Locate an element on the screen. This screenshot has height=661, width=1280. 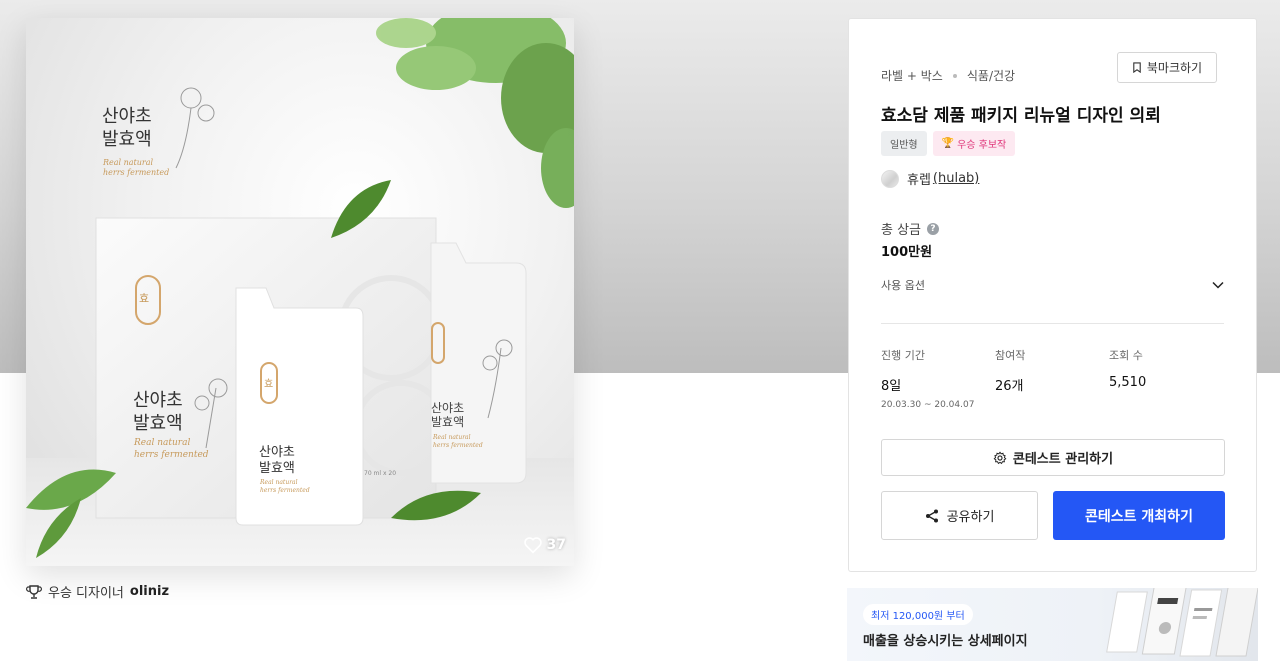
winner-designer: 우승 디자이너 oliniz is located at coordinates (97, 591).